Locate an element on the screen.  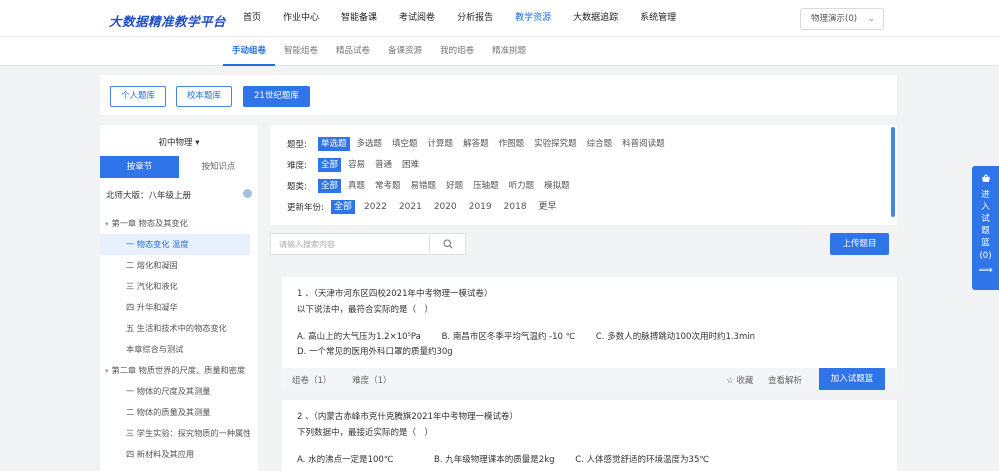
tree-section: 一 物体的尺度及其测量 is located at coordinates (175, 391).